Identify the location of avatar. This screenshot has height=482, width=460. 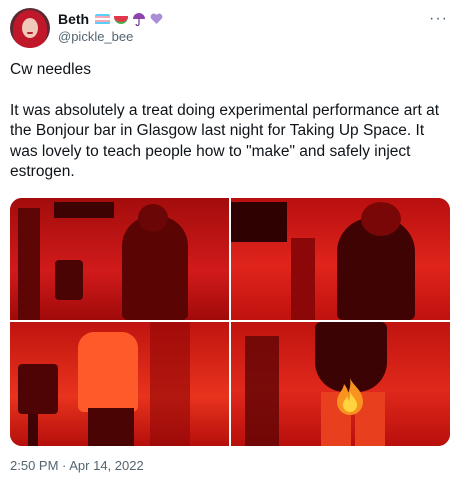
(30, 28).